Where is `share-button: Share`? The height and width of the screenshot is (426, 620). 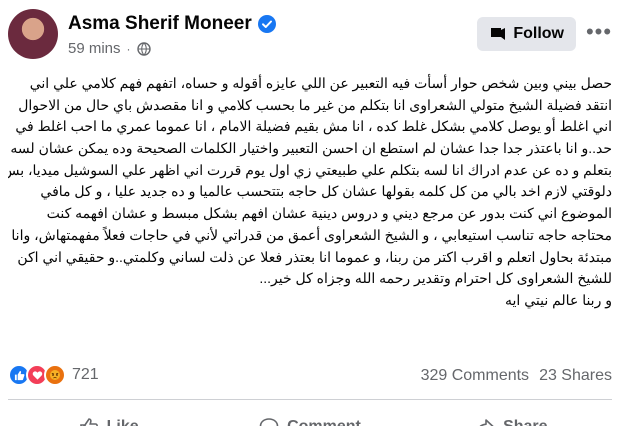 share-button: Share is located at coordinates (511, 419).